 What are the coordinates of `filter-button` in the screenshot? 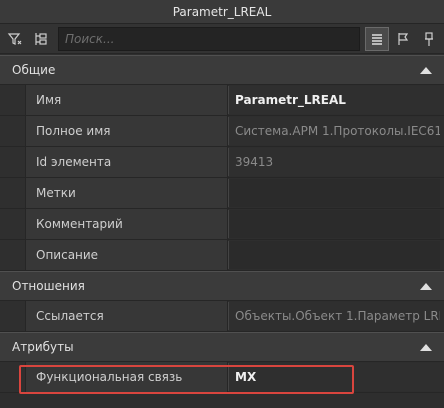 It's located at (15, 39).